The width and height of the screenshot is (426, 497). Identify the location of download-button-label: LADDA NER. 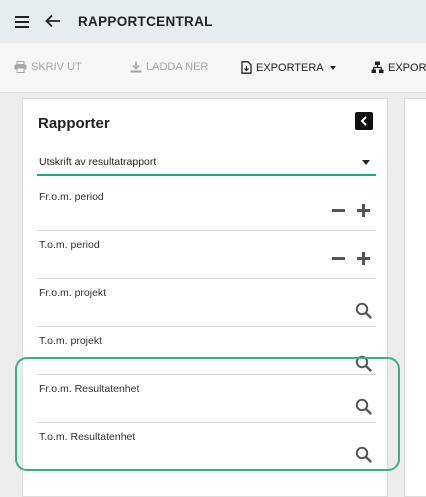
(177, 67).